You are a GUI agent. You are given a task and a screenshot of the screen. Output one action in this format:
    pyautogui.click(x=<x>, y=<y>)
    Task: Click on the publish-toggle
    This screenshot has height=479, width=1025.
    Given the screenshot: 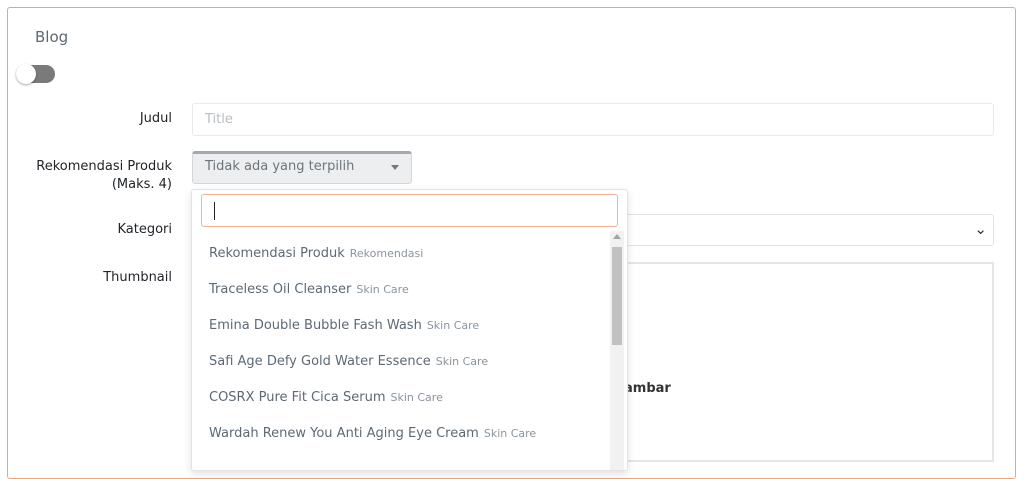 What is the action you would take?
    pyautogui.click(x=35, y=74)
    